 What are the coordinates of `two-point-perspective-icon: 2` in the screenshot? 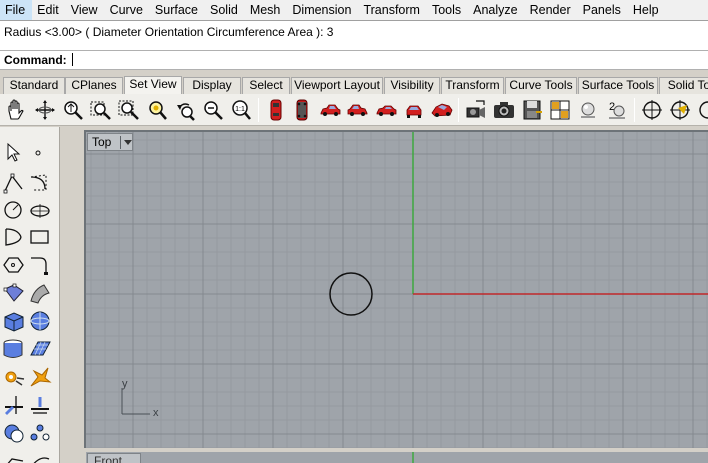 It's located at (616, 110).